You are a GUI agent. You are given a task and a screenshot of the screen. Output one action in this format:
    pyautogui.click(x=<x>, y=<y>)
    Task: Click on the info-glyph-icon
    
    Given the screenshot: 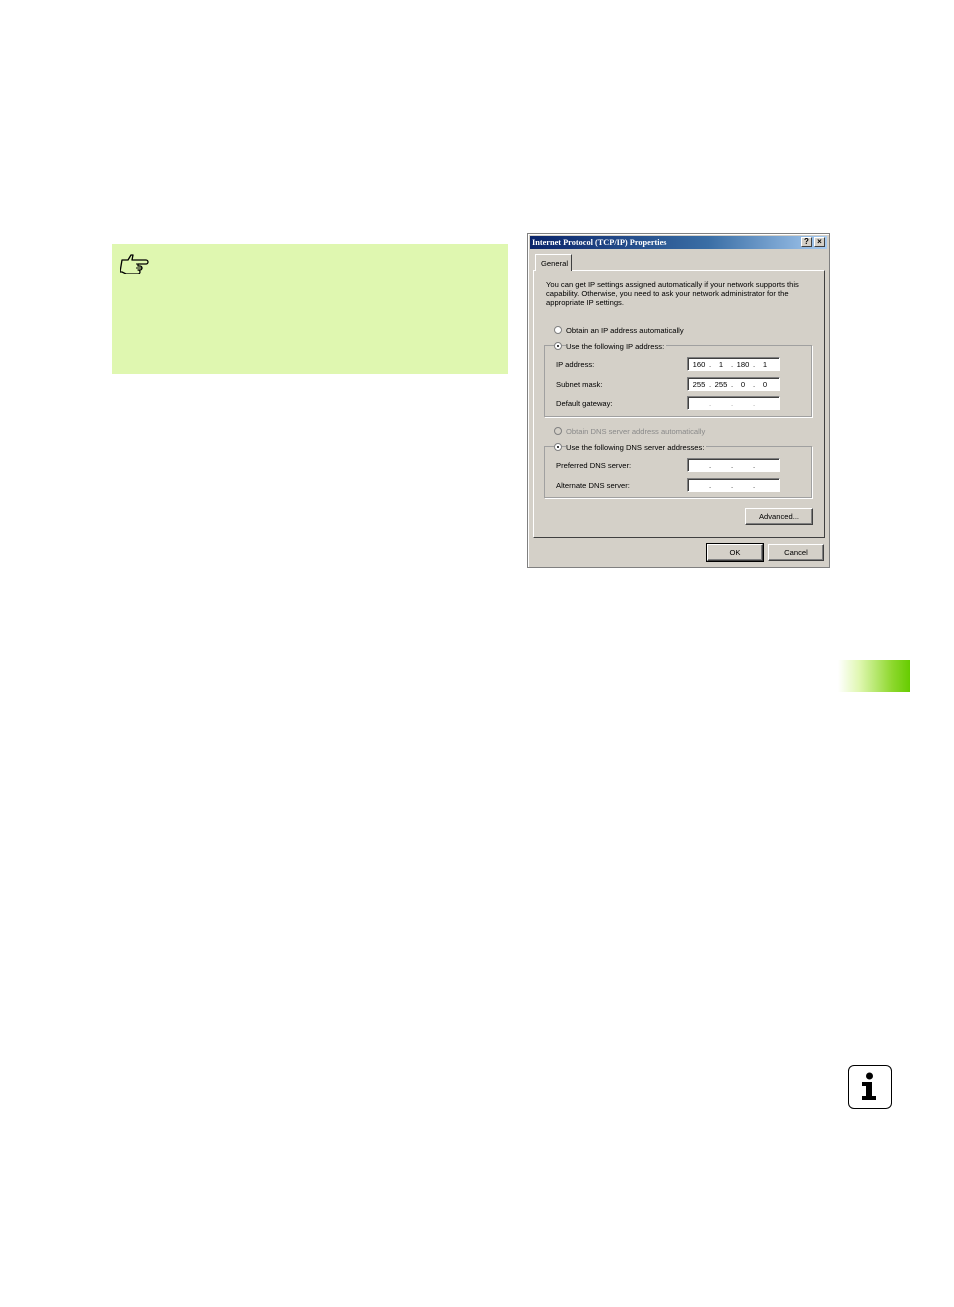 What is the action you would take?
    pyautogui.click(x=869, y=1086)
    